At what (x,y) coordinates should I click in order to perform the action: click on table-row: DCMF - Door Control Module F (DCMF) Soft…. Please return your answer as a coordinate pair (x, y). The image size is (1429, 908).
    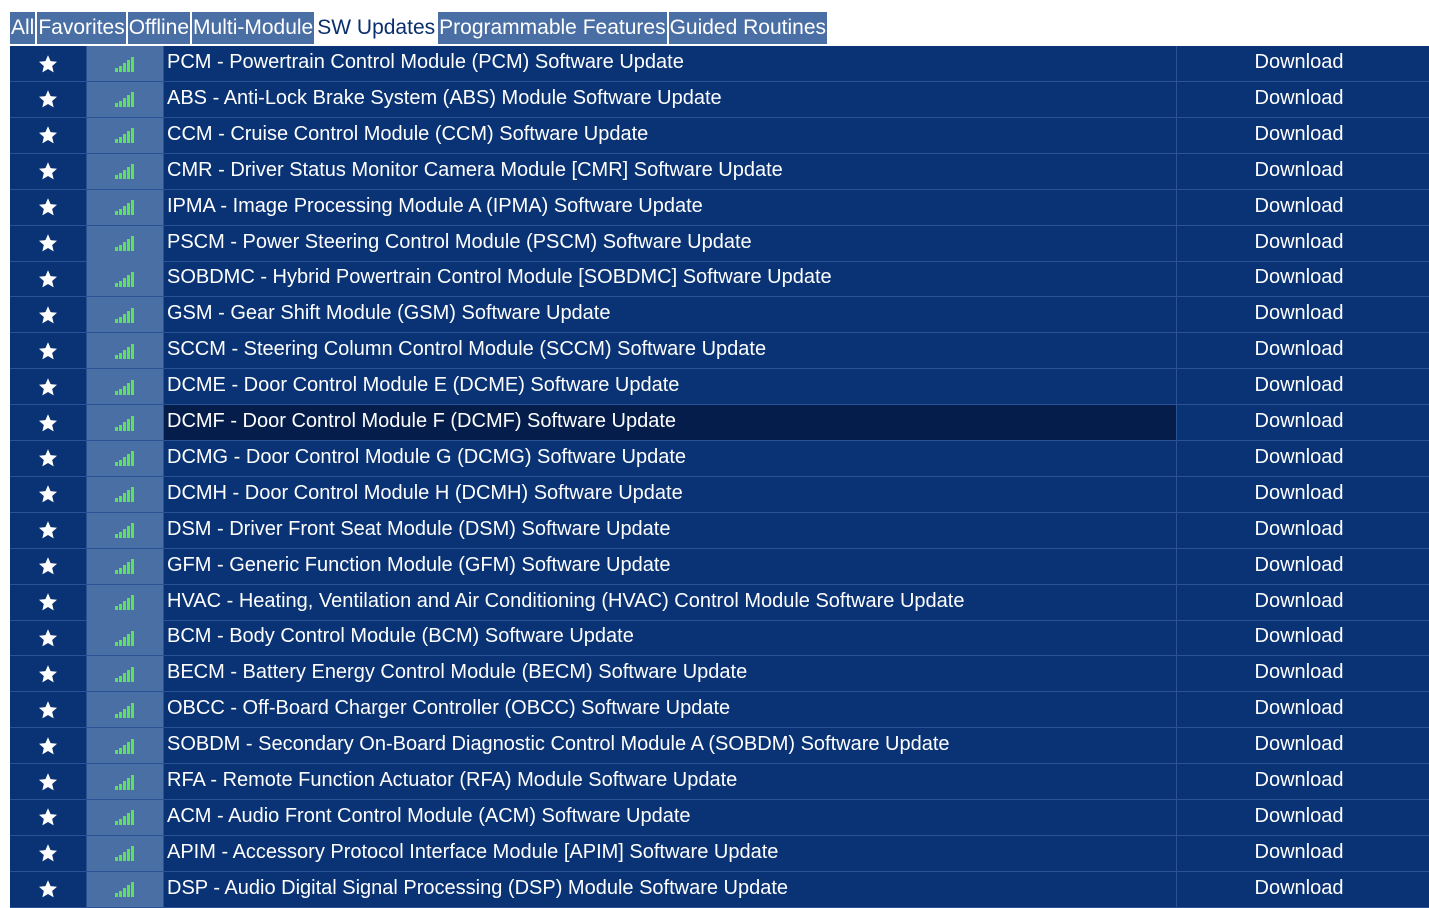
    Looking at the image, I should click on (719, 423).